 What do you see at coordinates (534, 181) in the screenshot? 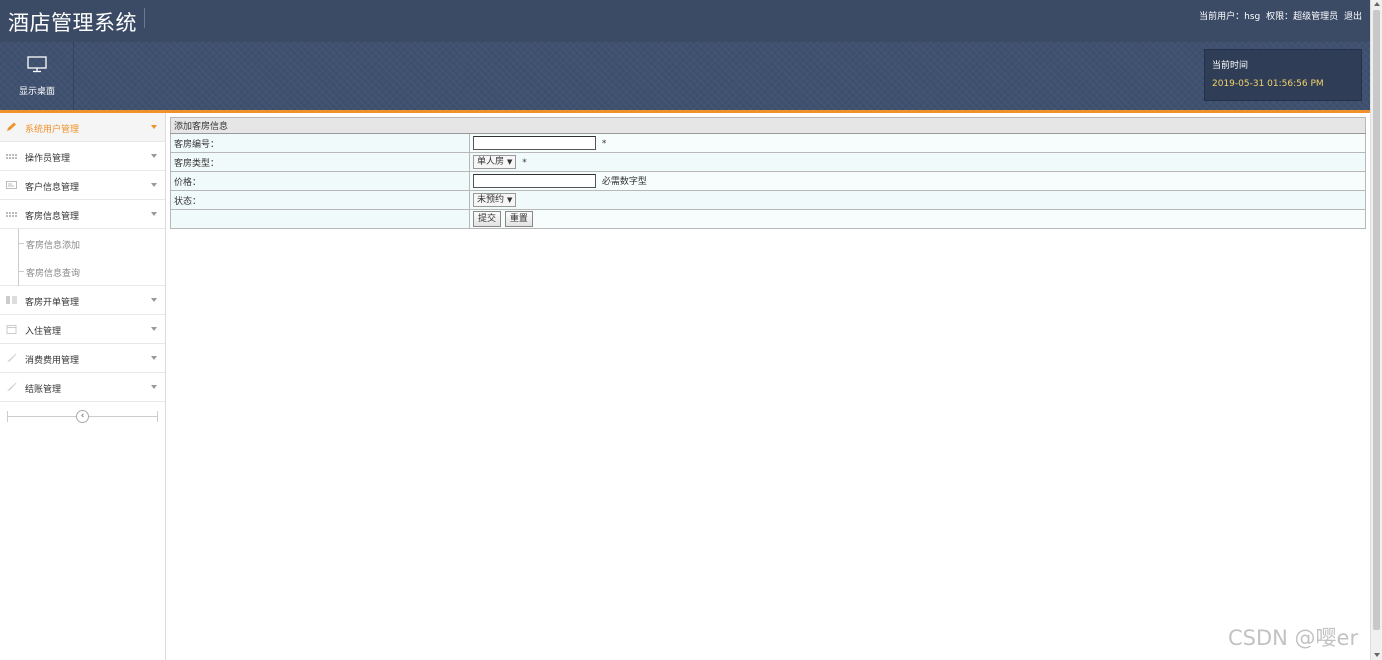
I see `price-input` at bounding box center [534, 181].